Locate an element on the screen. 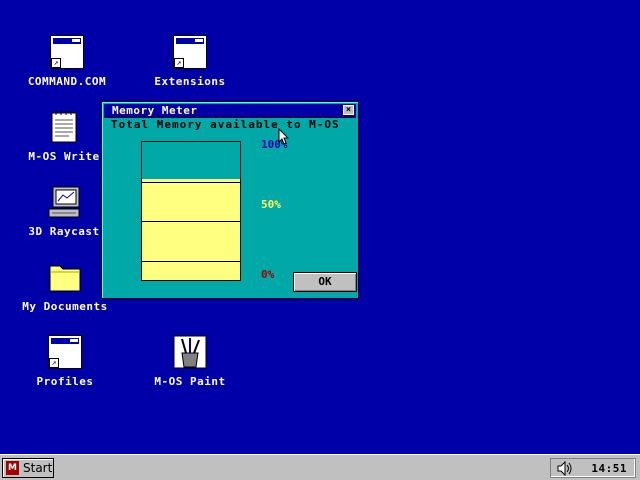  desktop-icon-m-os-paint: M-OS Paint is located at coordinates (190, 361).